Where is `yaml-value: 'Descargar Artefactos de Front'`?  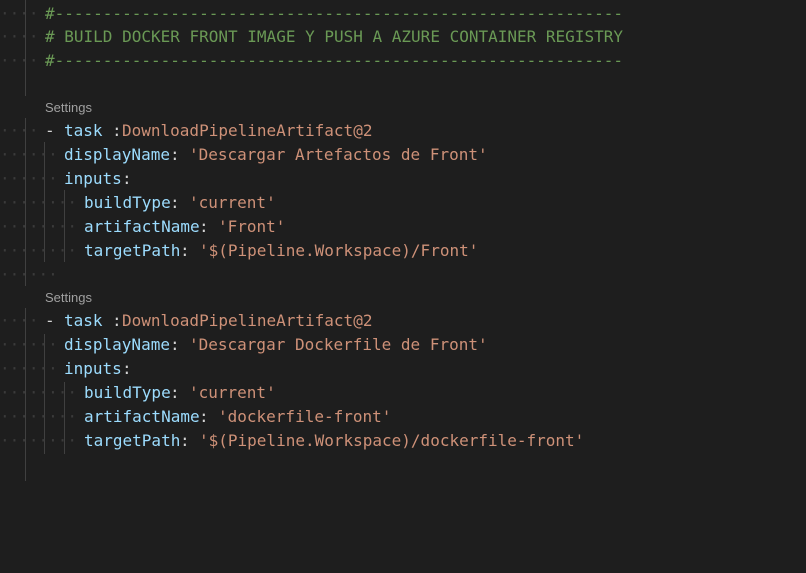
yaml-value: 'Descargar Artefactos de Front' is located at coordinates (338, 154).